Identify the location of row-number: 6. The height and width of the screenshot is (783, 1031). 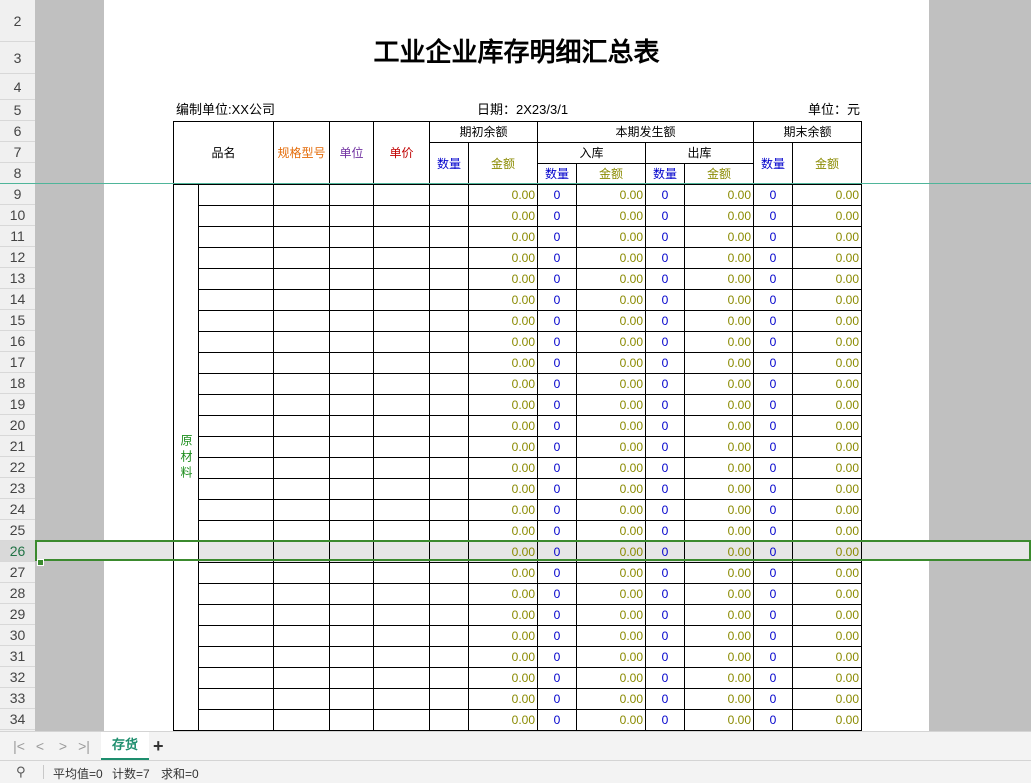
(17, 131).